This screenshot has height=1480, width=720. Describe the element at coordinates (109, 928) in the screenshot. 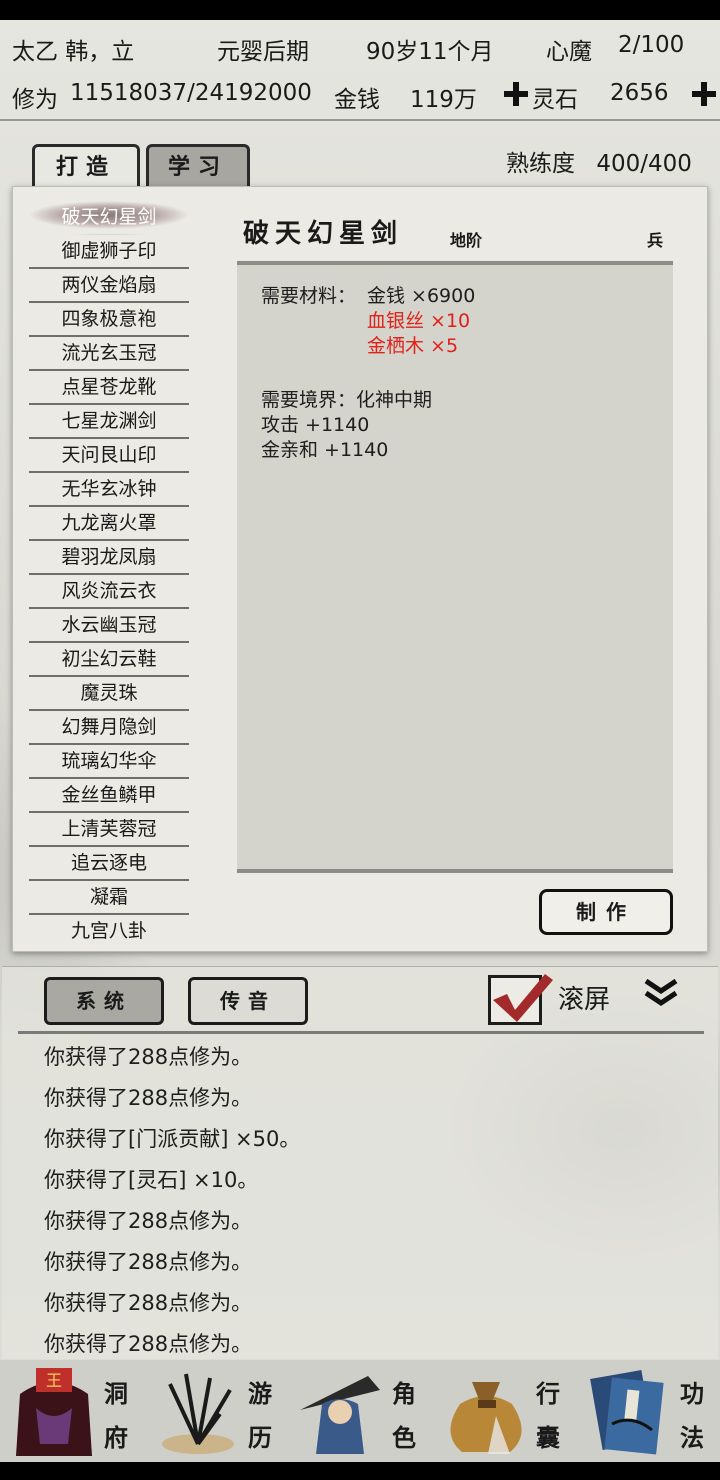

I see `craft-list-item: 九宫八卦` at that location.